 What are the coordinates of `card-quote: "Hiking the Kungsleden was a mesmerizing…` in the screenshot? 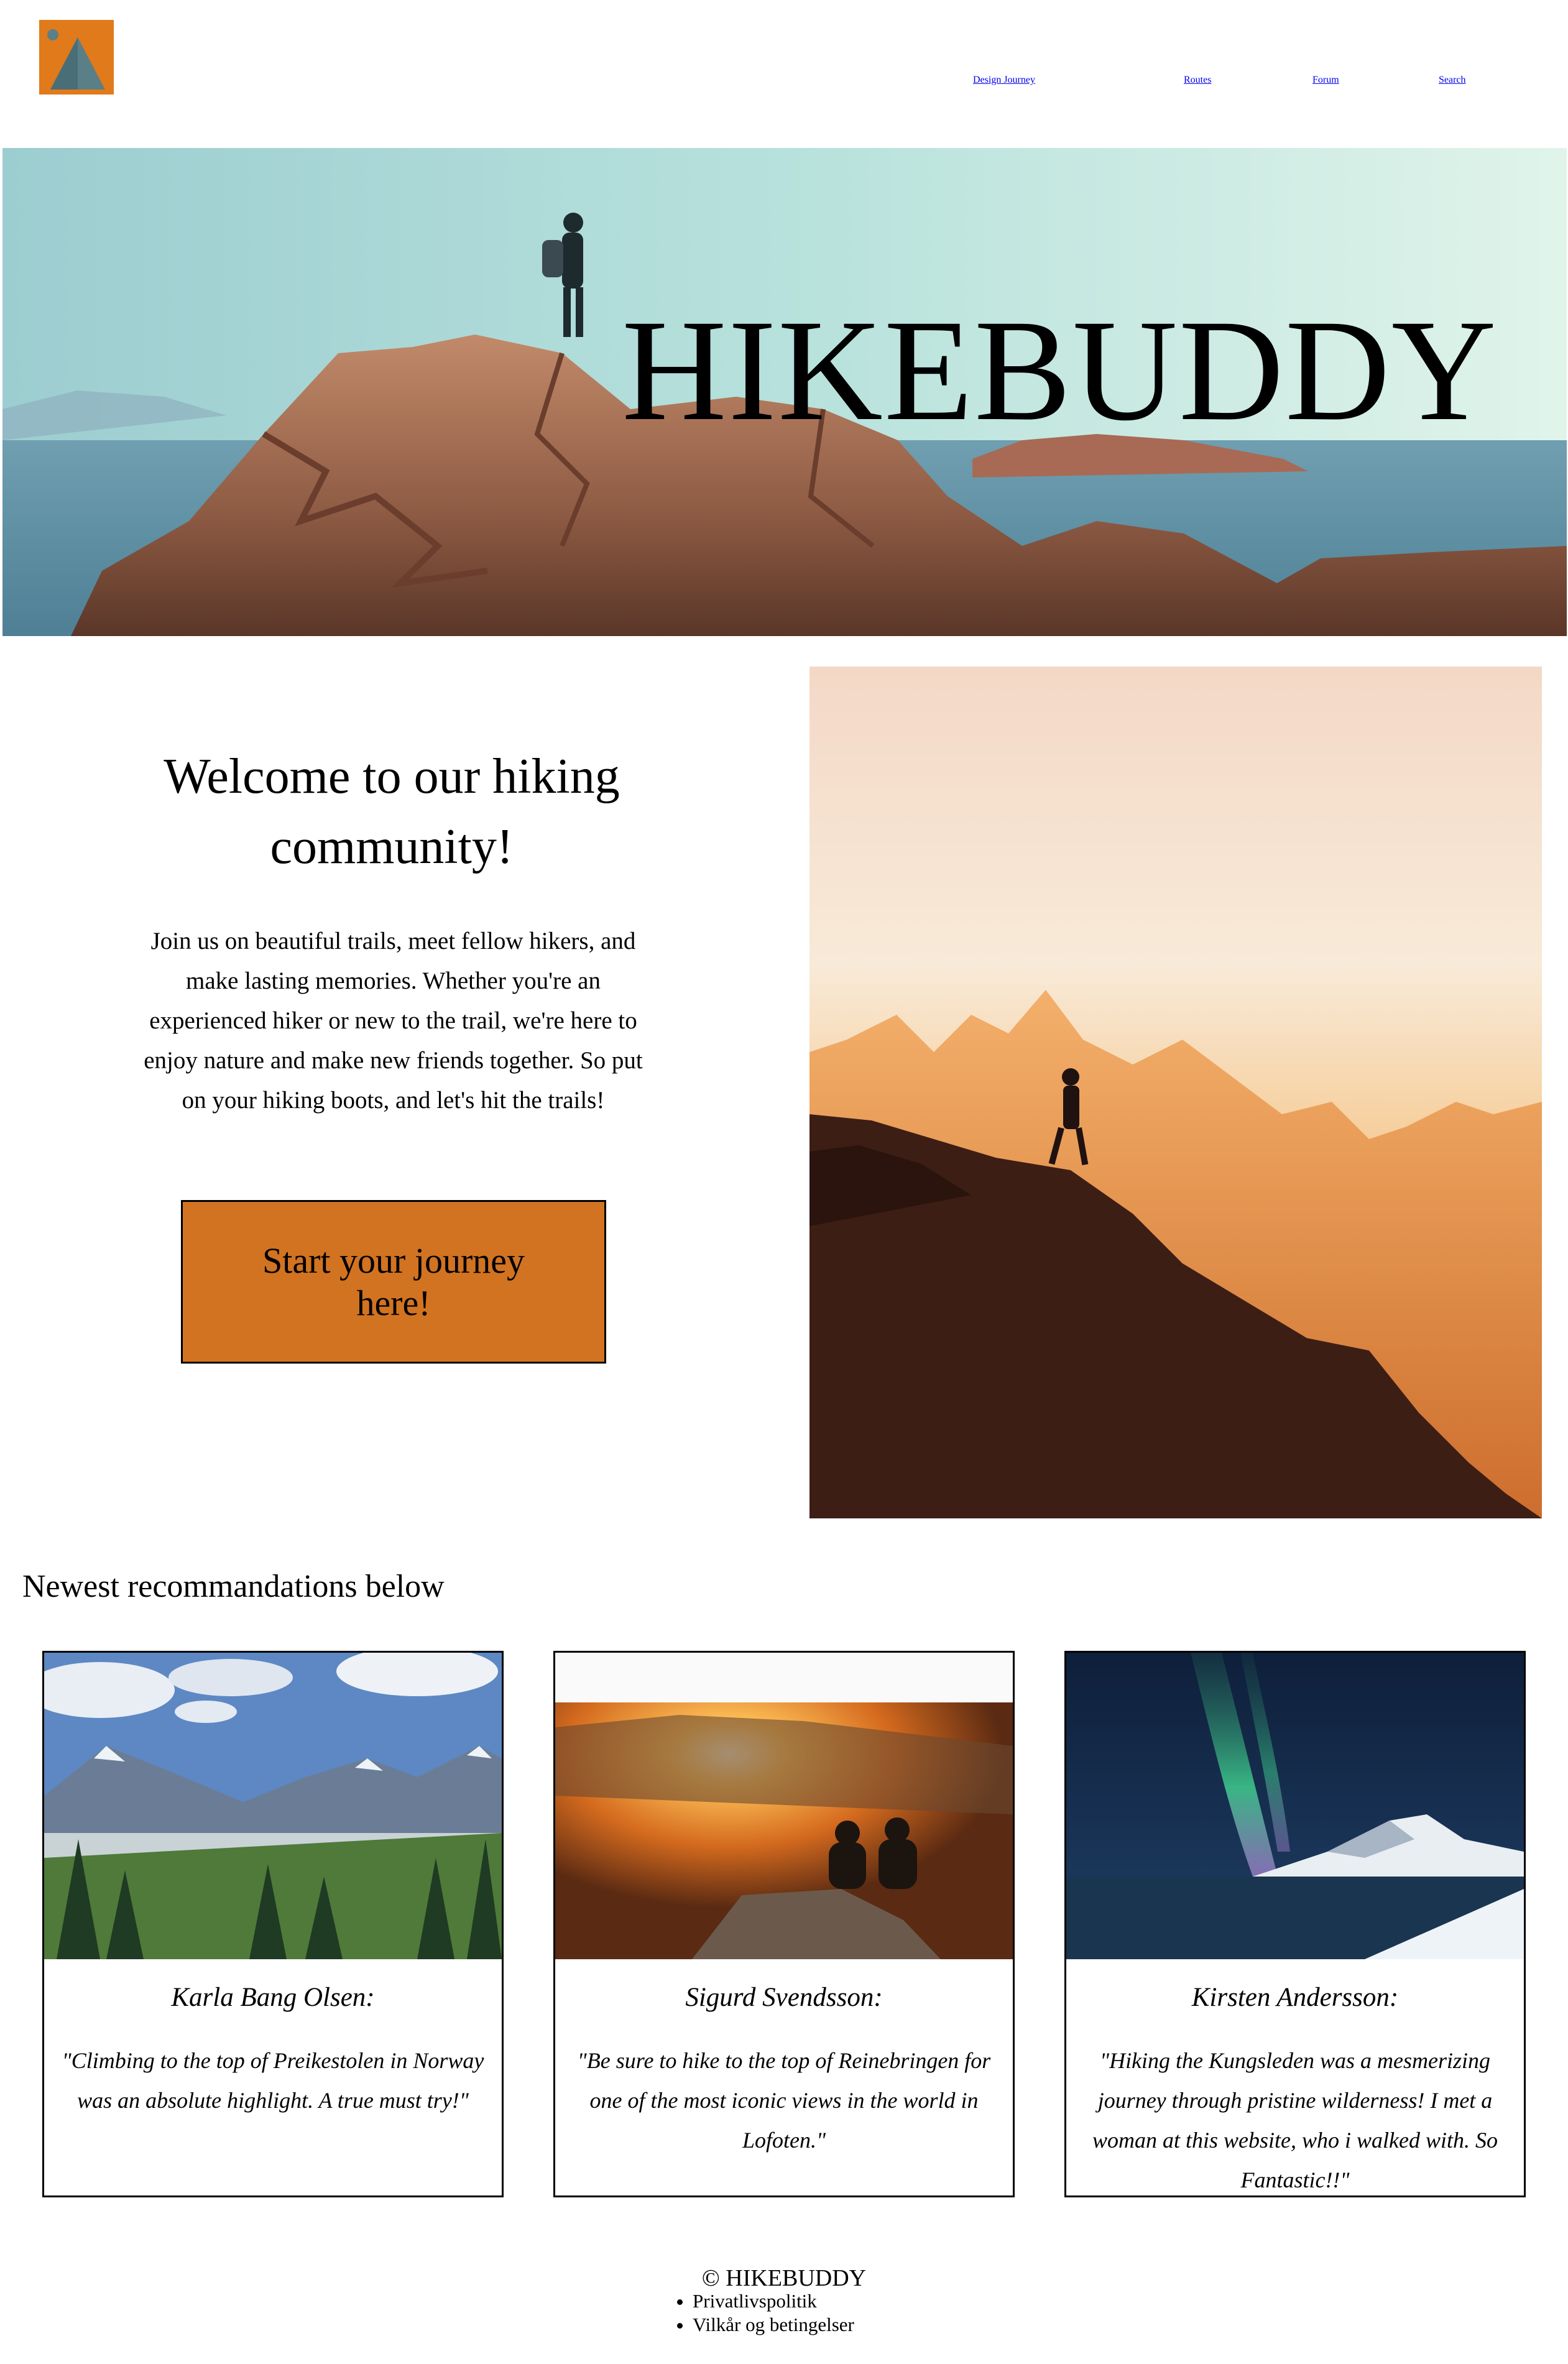 It's located at (1295, 2120).